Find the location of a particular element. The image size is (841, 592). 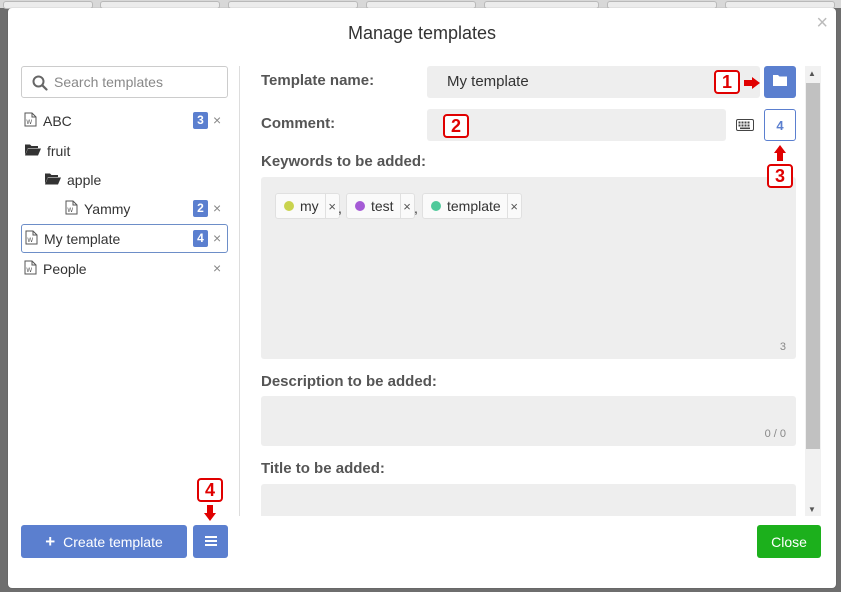

template-name-value: My template is located at coordinates (488, 81).